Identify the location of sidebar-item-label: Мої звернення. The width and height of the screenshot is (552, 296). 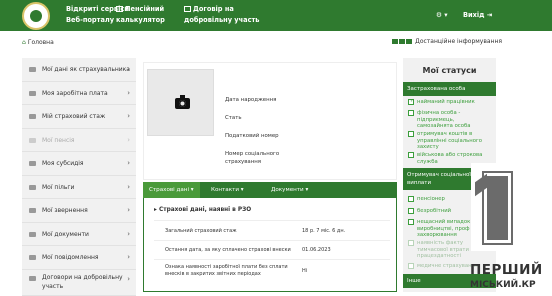
(65, 210).